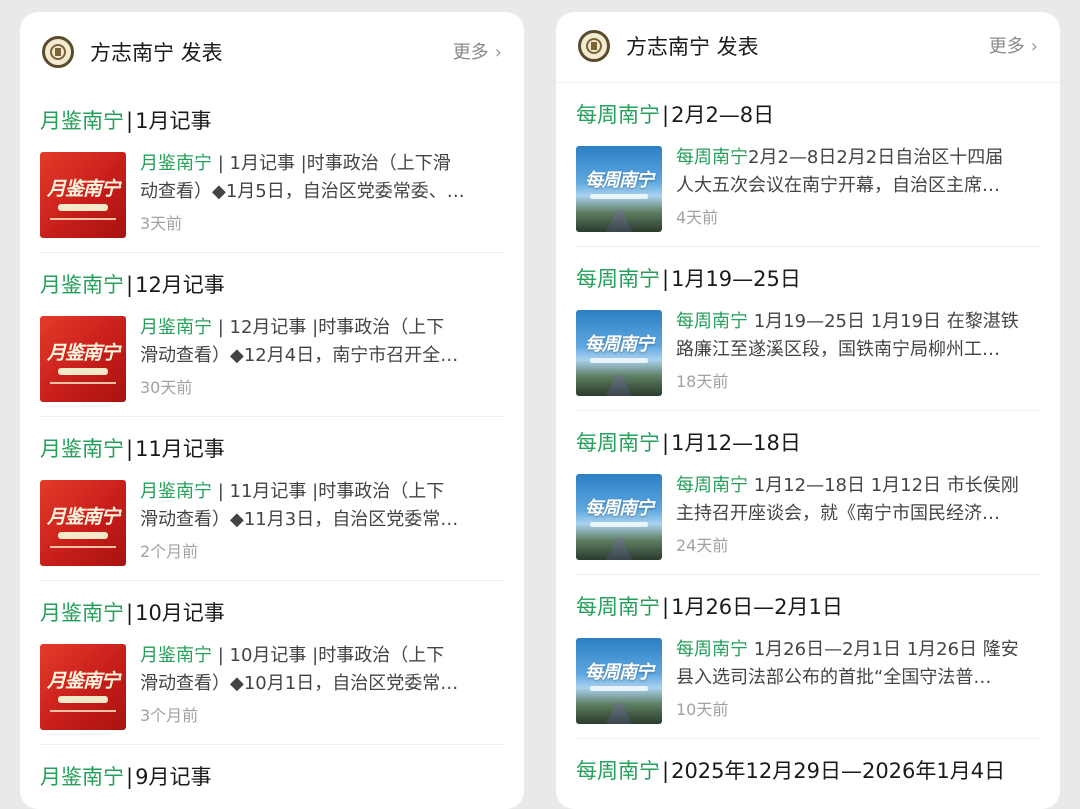 This screenshot has height=809, width=1080. I want to click on article-title: 每周南宁|1月26日—2月1日, so click(709, 607).